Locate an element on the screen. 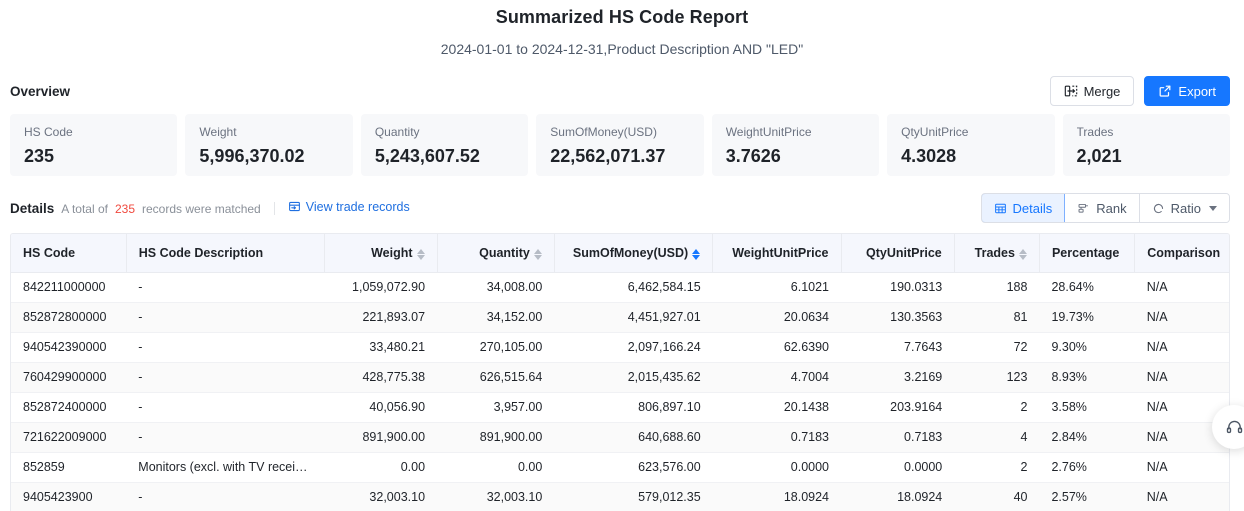 The height and width of the screenshot is (511, 1244). table-cell: 2 is located at coordinates (997, 467).